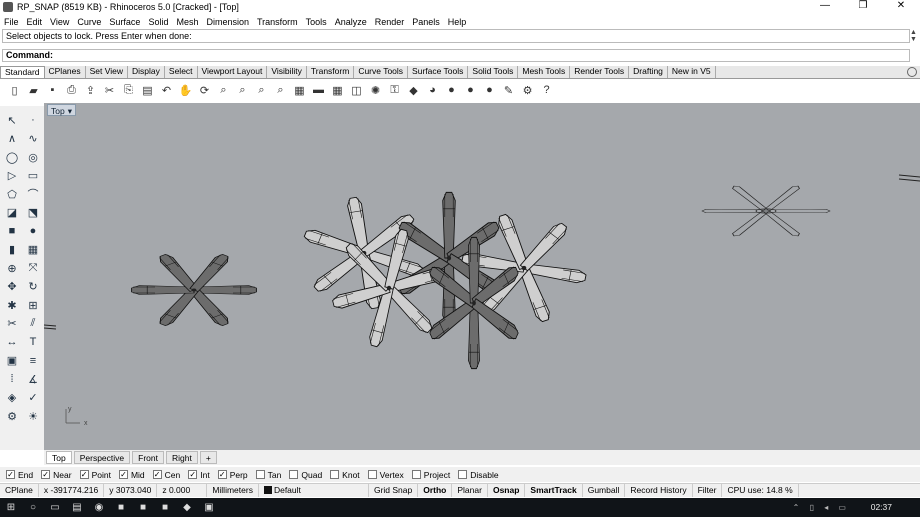  I want to click on lock-icon: ⚿, so click(394, 90).